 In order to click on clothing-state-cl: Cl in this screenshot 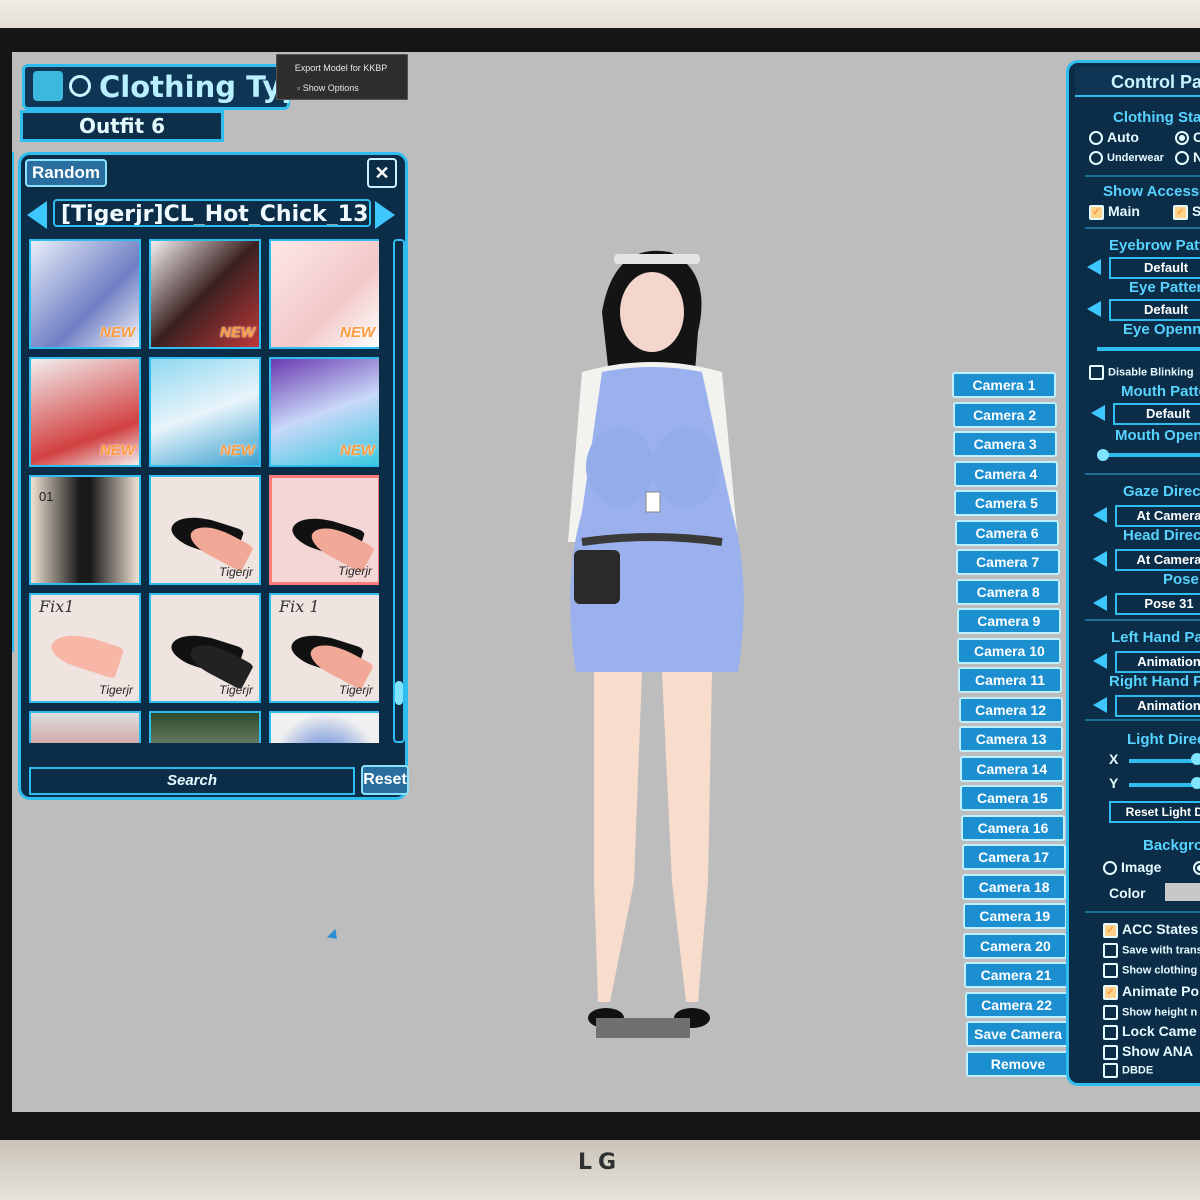, I will do `click(1187, 137)`.